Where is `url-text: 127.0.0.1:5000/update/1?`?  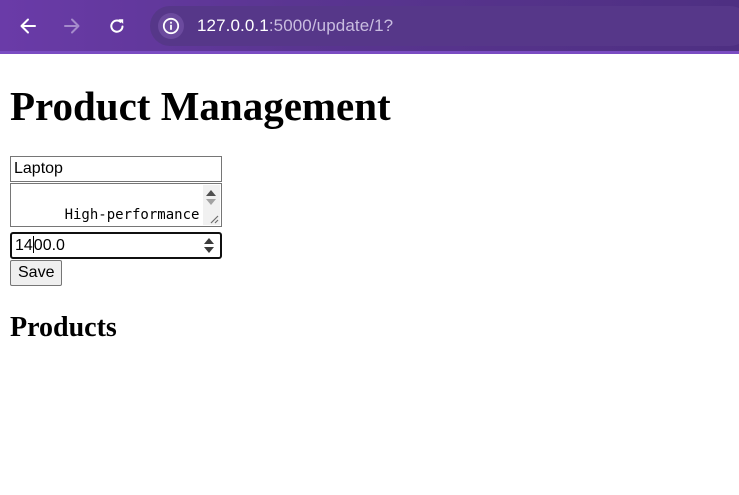 url-text: 127.0.0.1:5000/update/1? is located at coordinates (295, 26).